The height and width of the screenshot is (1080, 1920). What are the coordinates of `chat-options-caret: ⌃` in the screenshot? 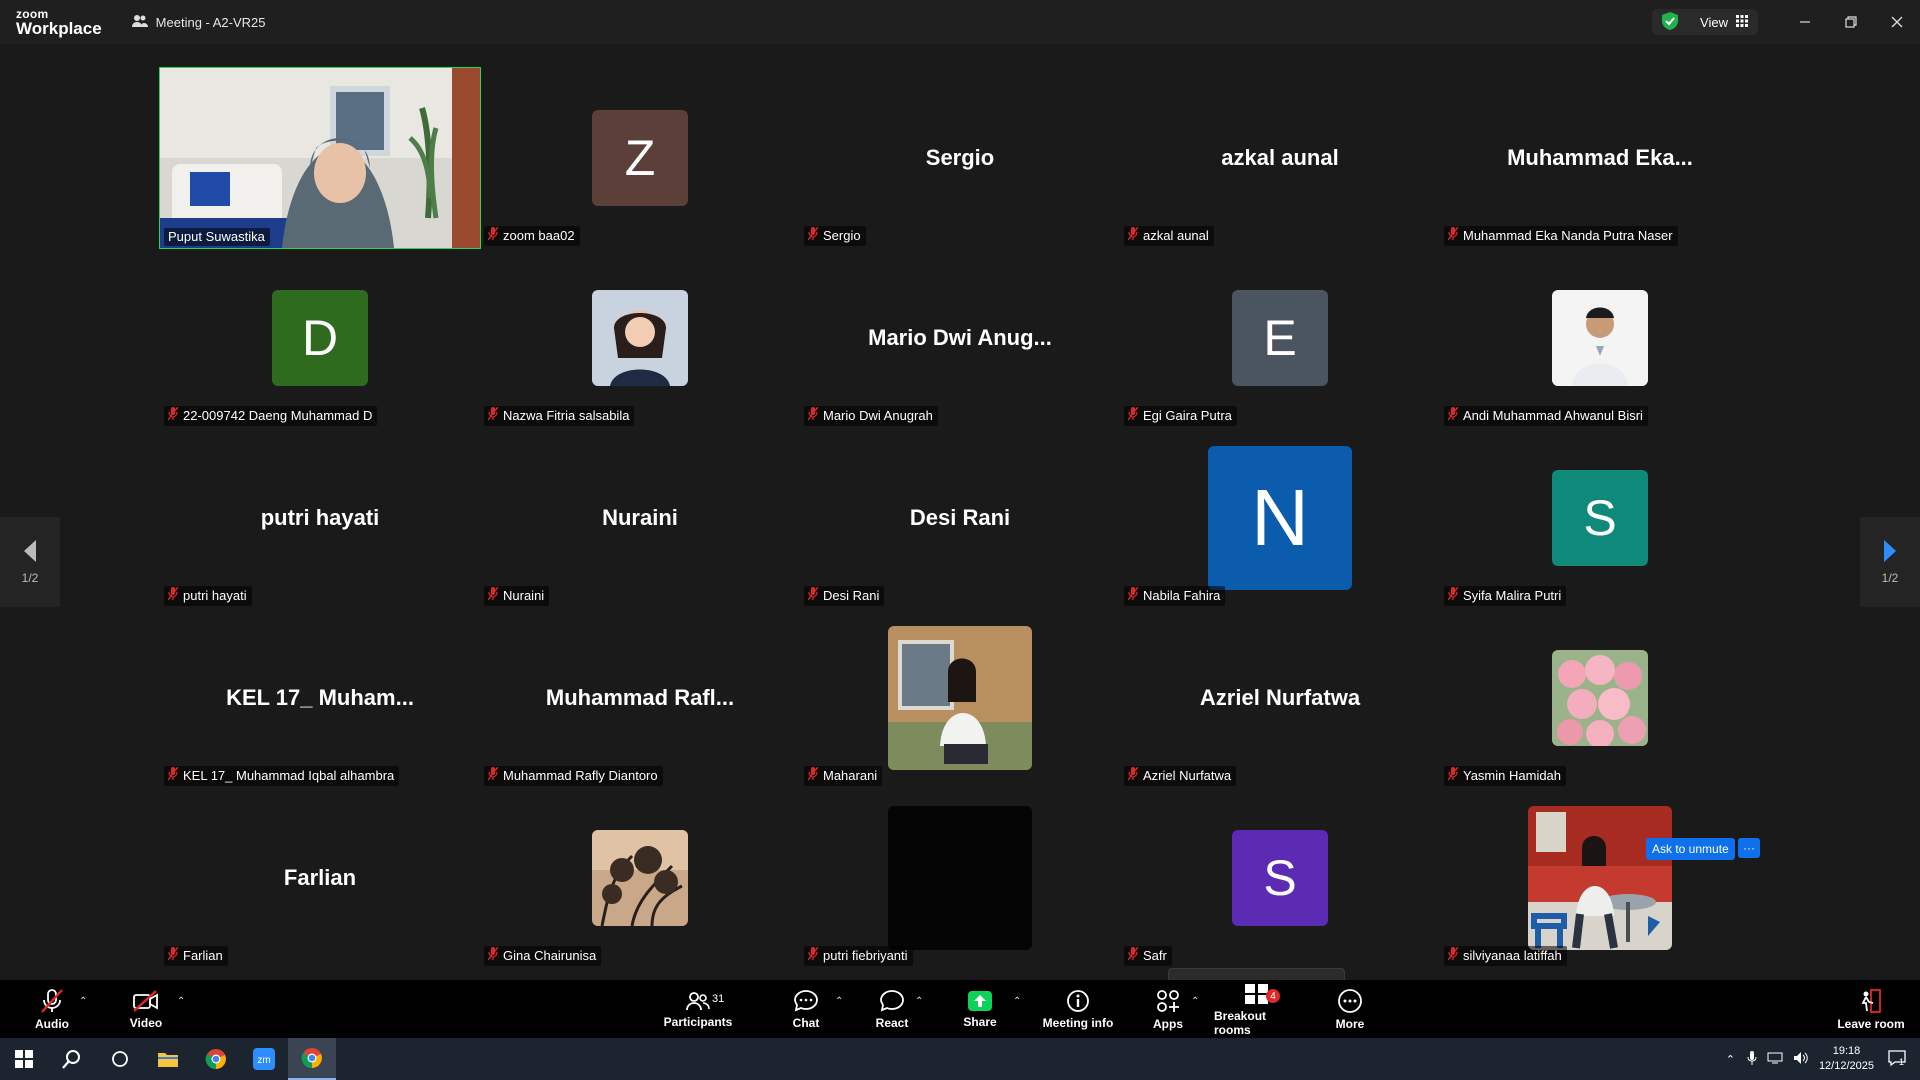 It's located at (839, 1001).